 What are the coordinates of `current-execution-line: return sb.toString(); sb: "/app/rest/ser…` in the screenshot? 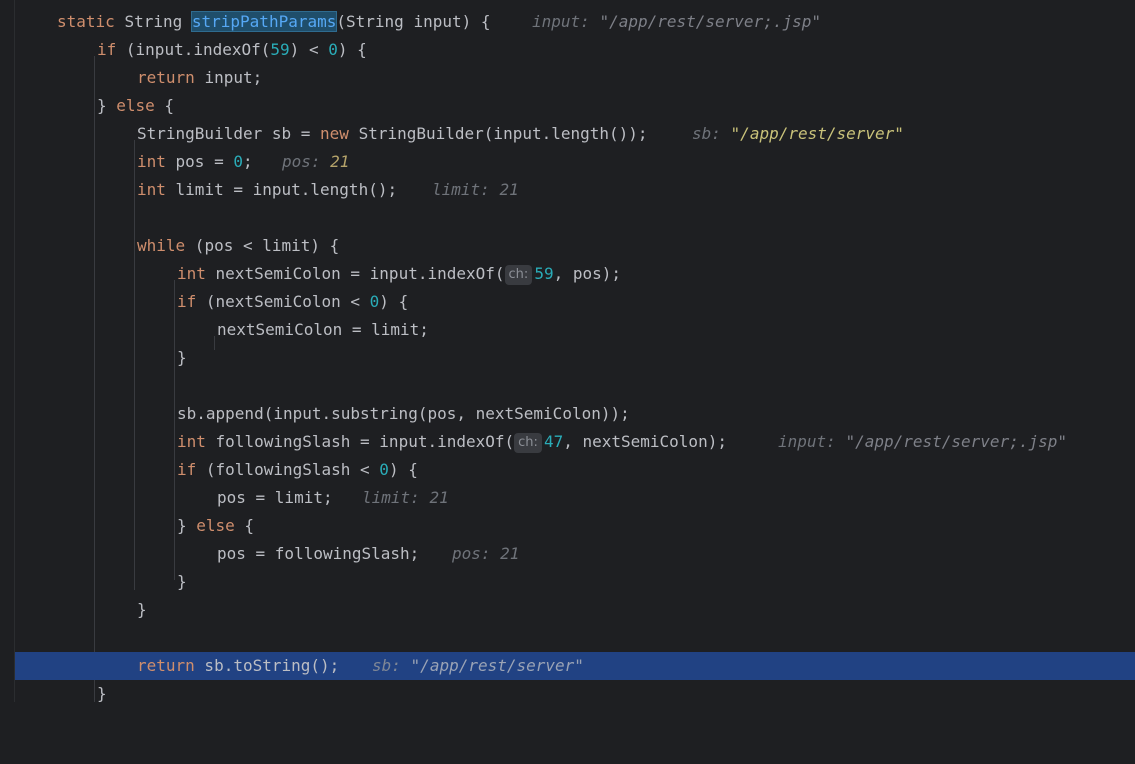 It's located at (575, 666).